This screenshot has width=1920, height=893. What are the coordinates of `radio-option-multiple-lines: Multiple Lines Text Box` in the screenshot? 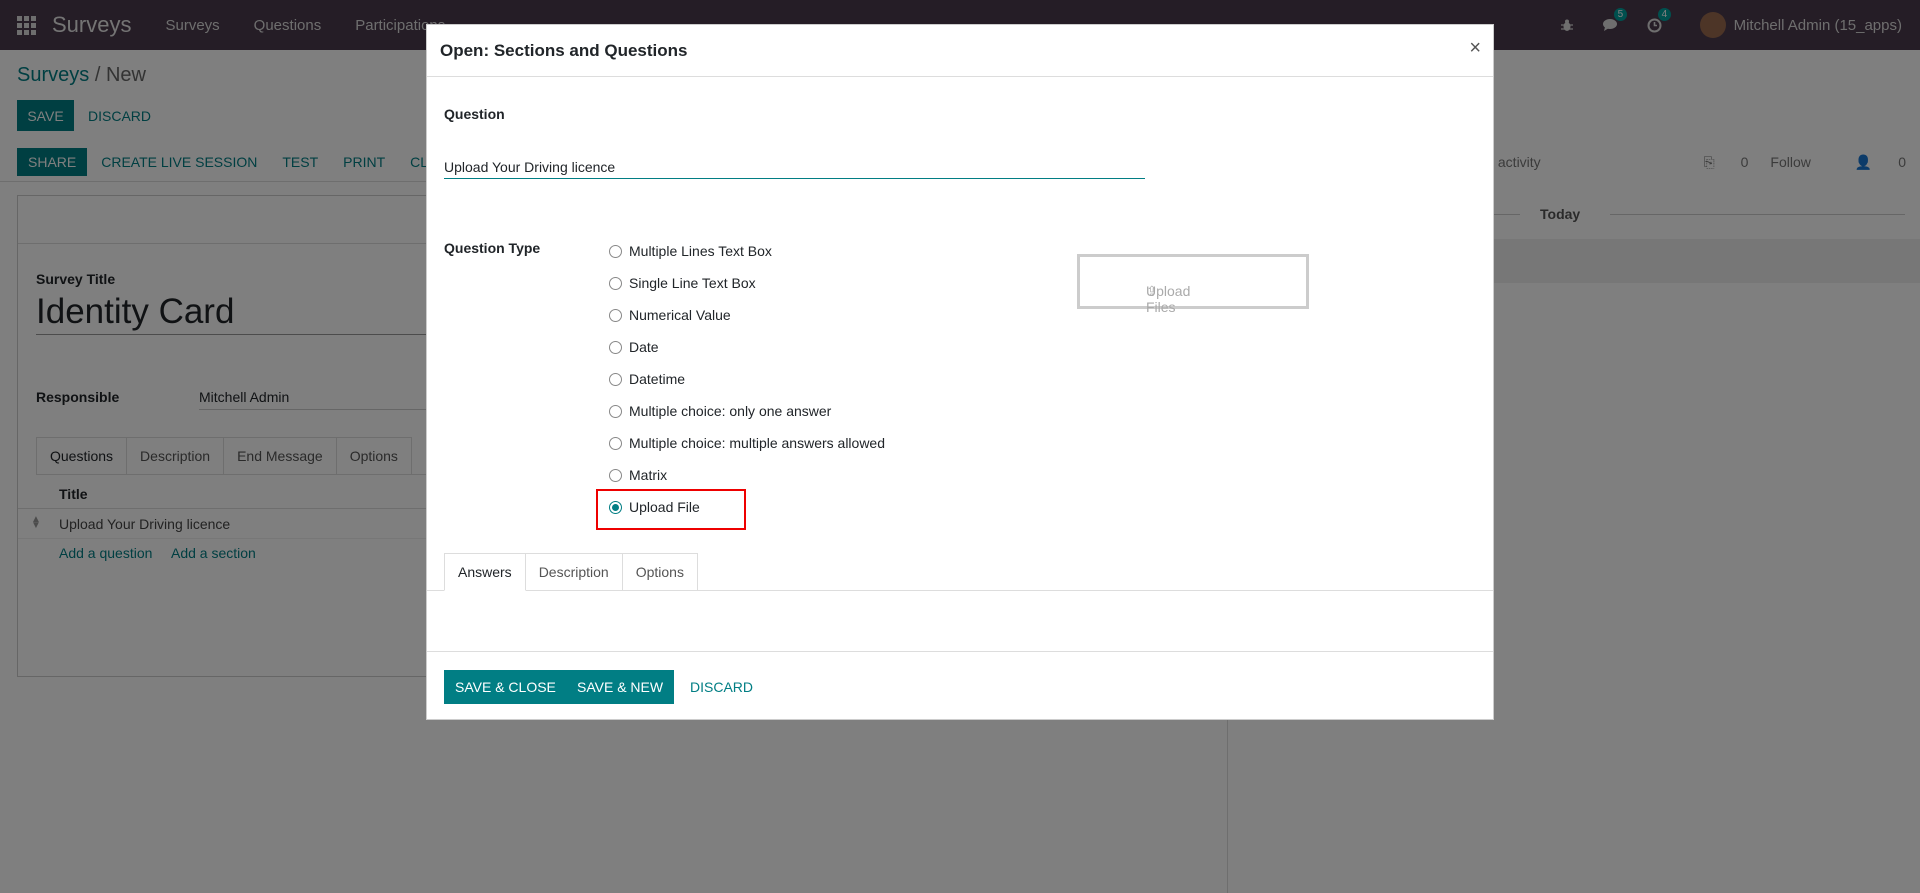 It's located at (747, 251).